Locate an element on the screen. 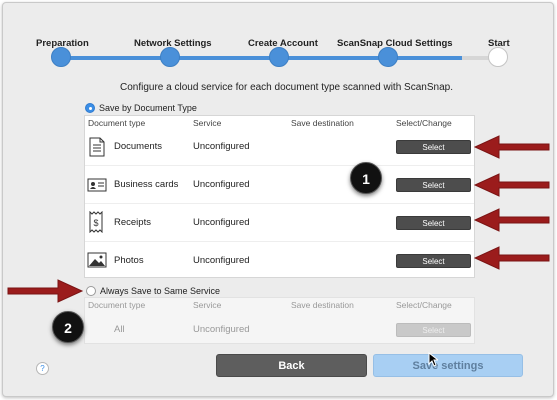  row-service-documents: Unconfigured is located at coordinates (221, 146).